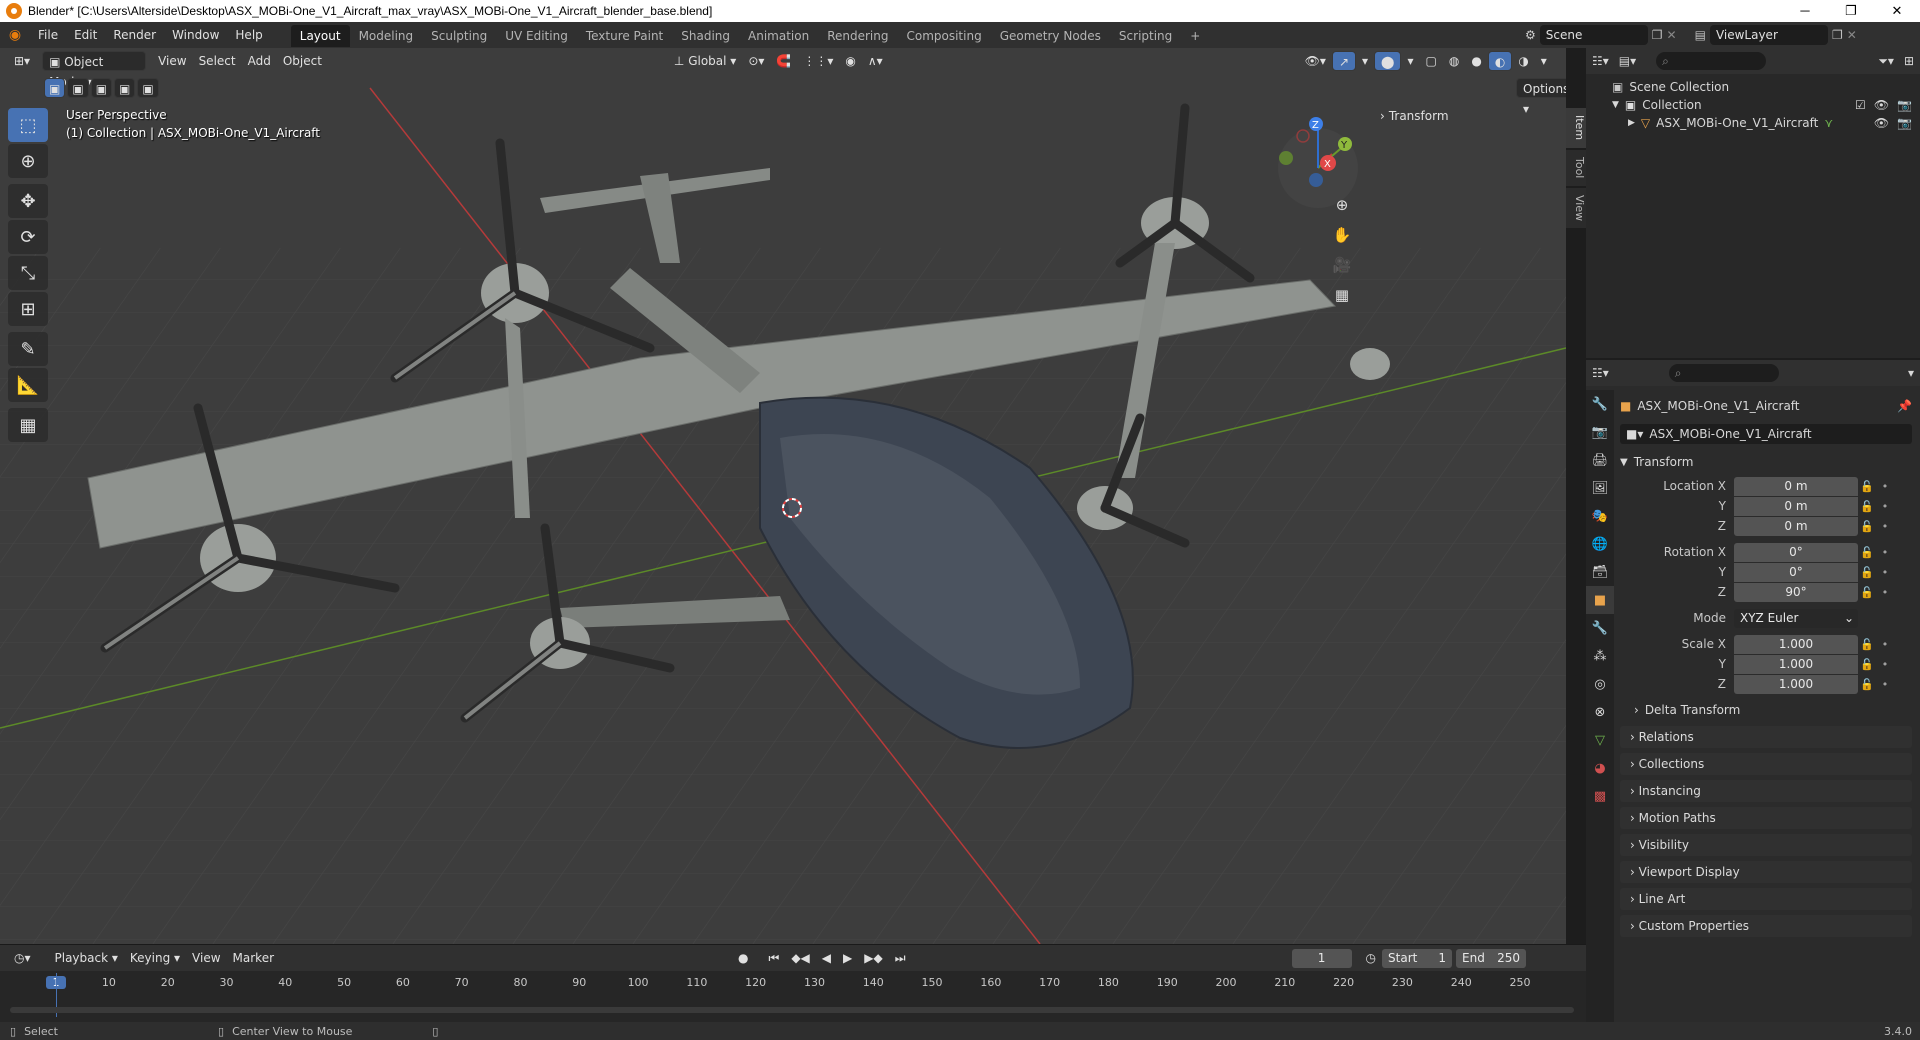  Describe the element at coordinates (28, 273) in the screenshot. I see `scale-tool-icon: ⤡` at that location.